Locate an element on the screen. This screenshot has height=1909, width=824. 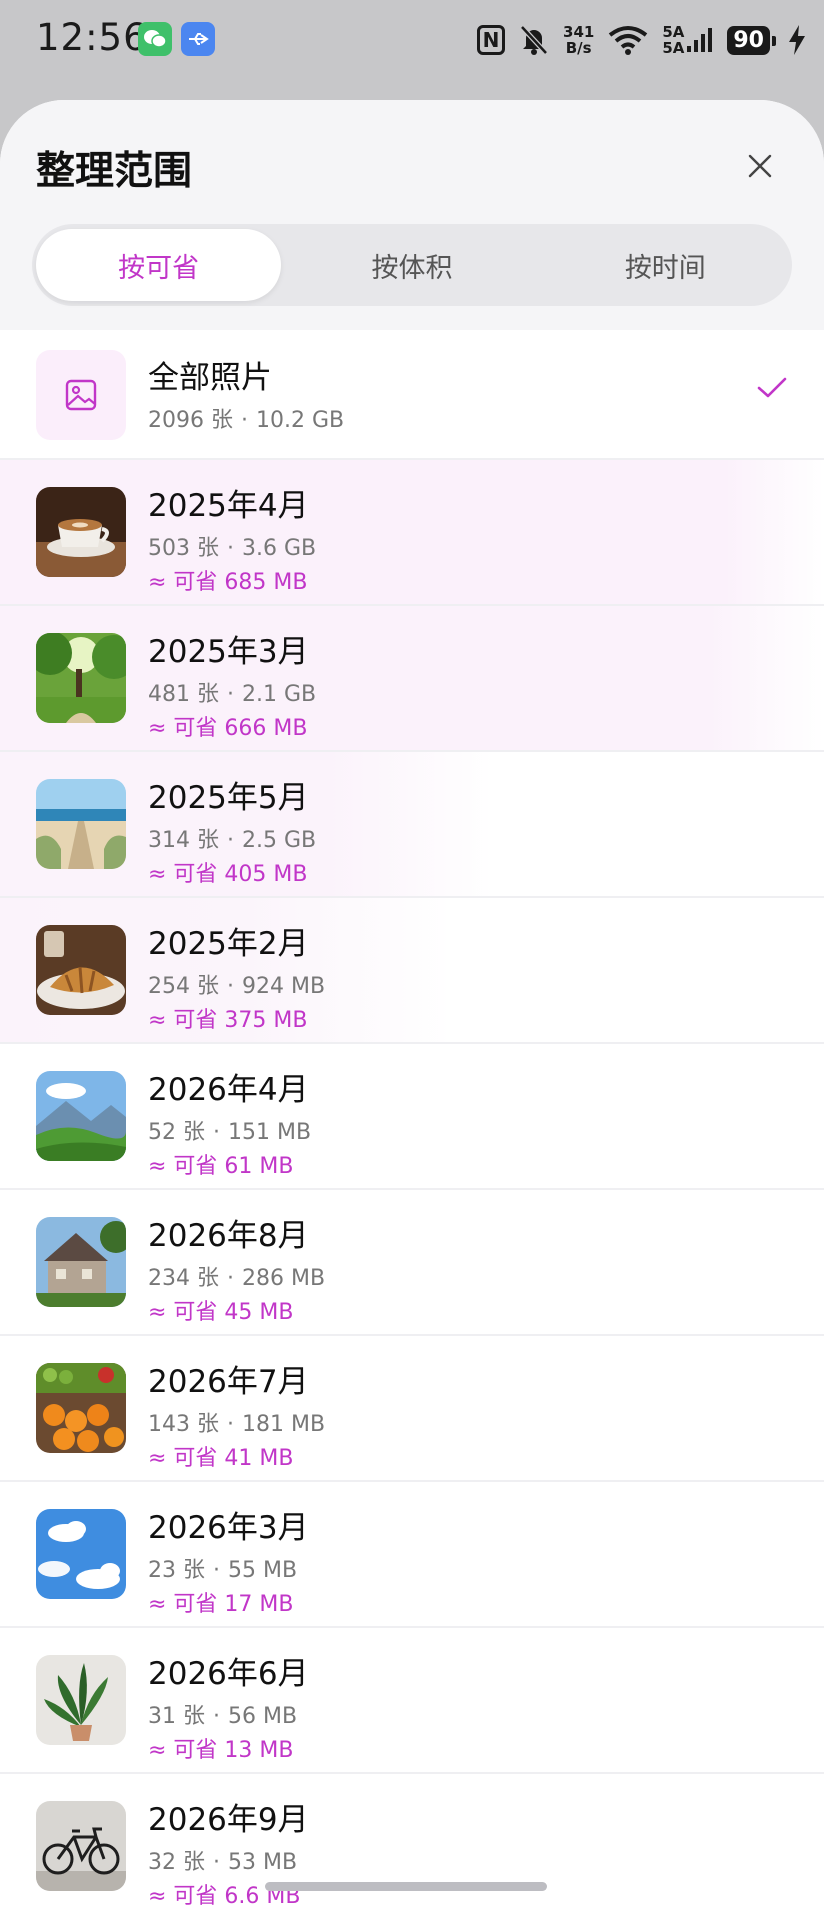
close-button is located at coordinates (760, 166).